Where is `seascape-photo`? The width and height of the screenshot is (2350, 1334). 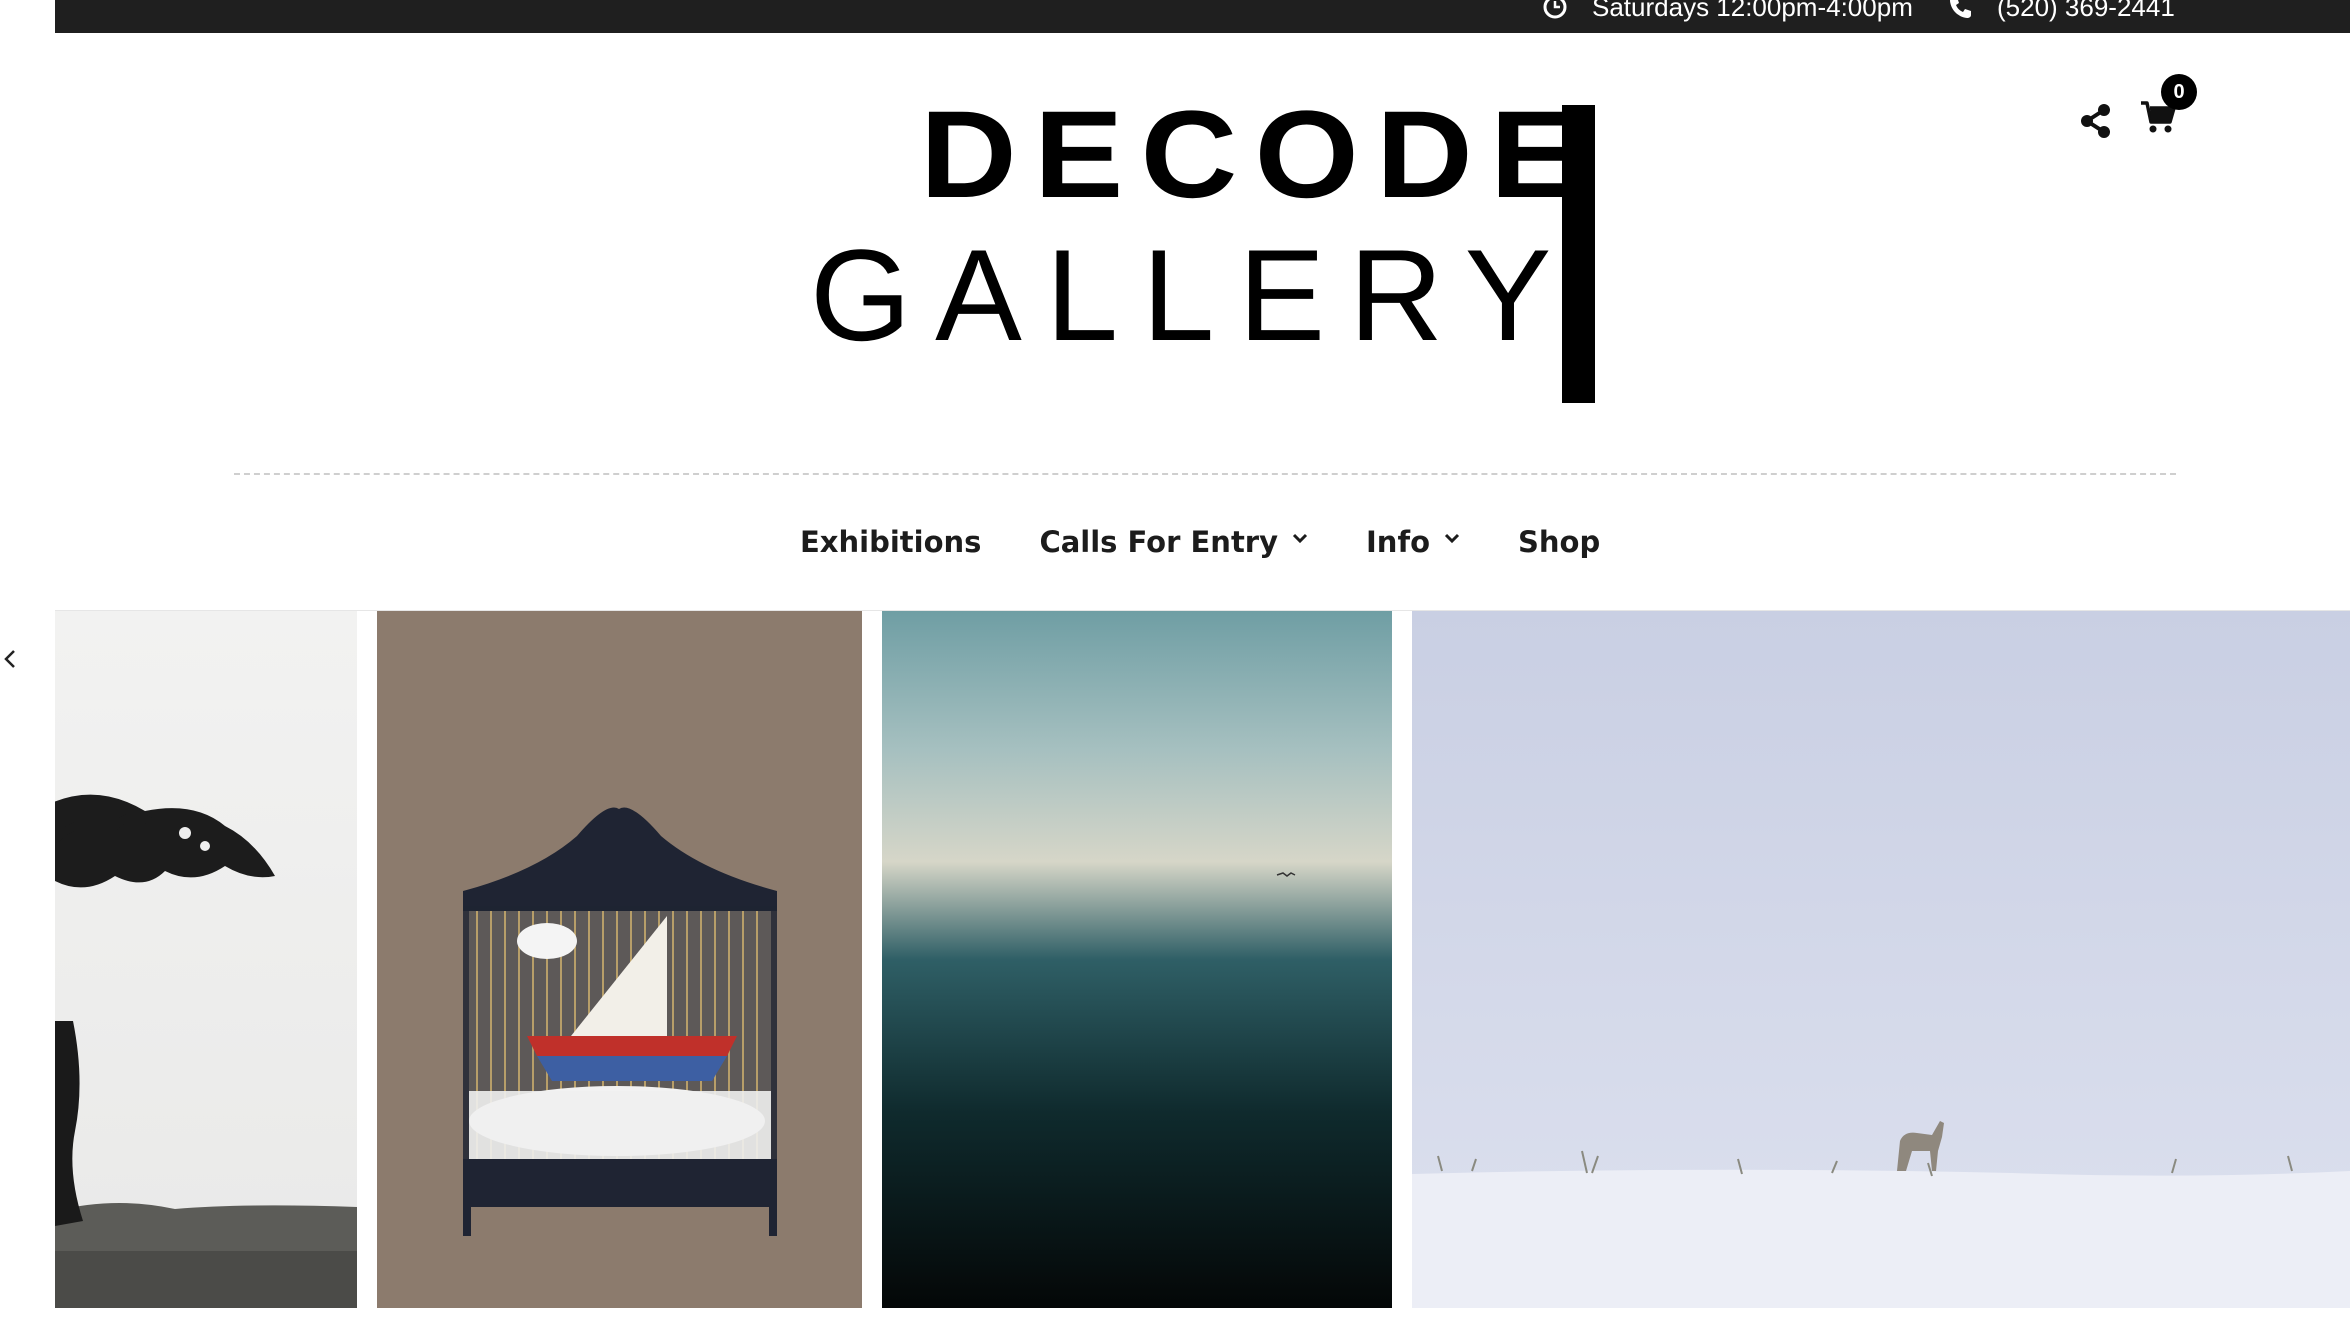
seascape-photo is located at coordinates (1137, 959).